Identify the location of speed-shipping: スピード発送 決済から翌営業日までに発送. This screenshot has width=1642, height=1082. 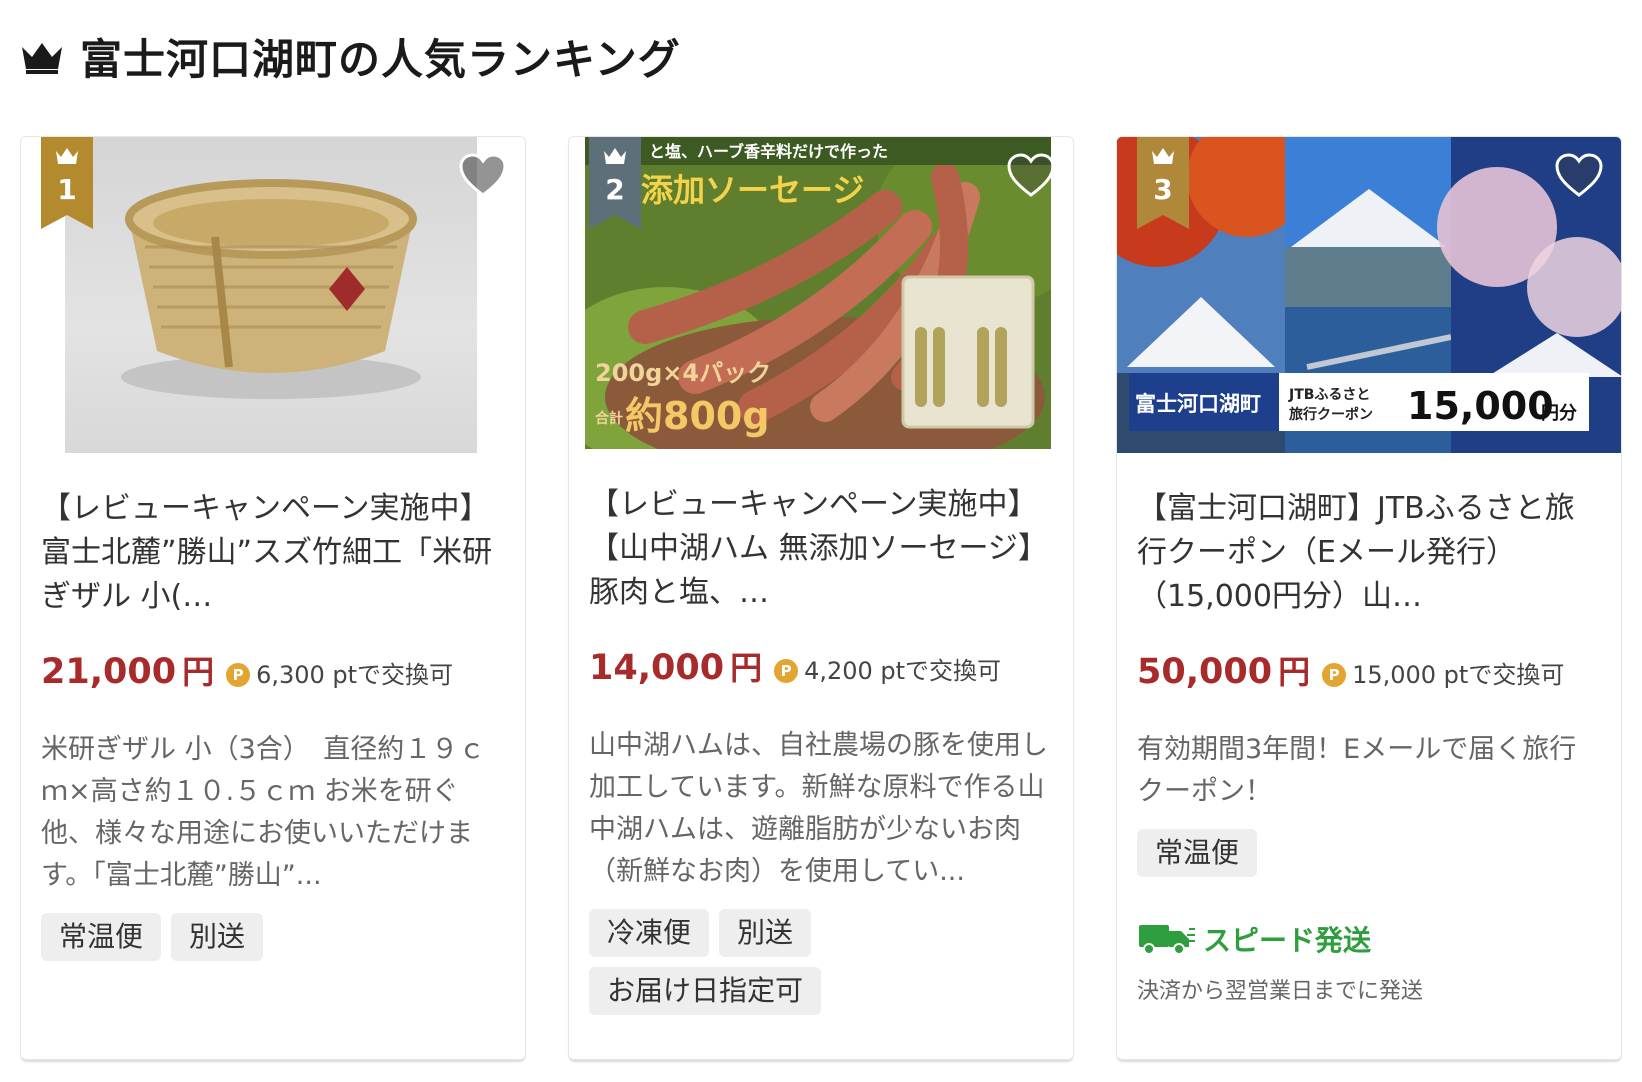
(1369, 962).